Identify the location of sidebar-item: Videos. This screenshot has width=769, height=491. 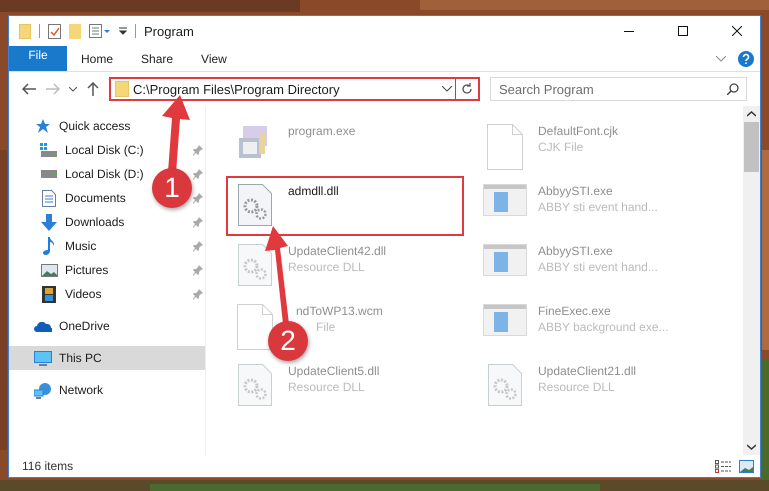
(83, 294).